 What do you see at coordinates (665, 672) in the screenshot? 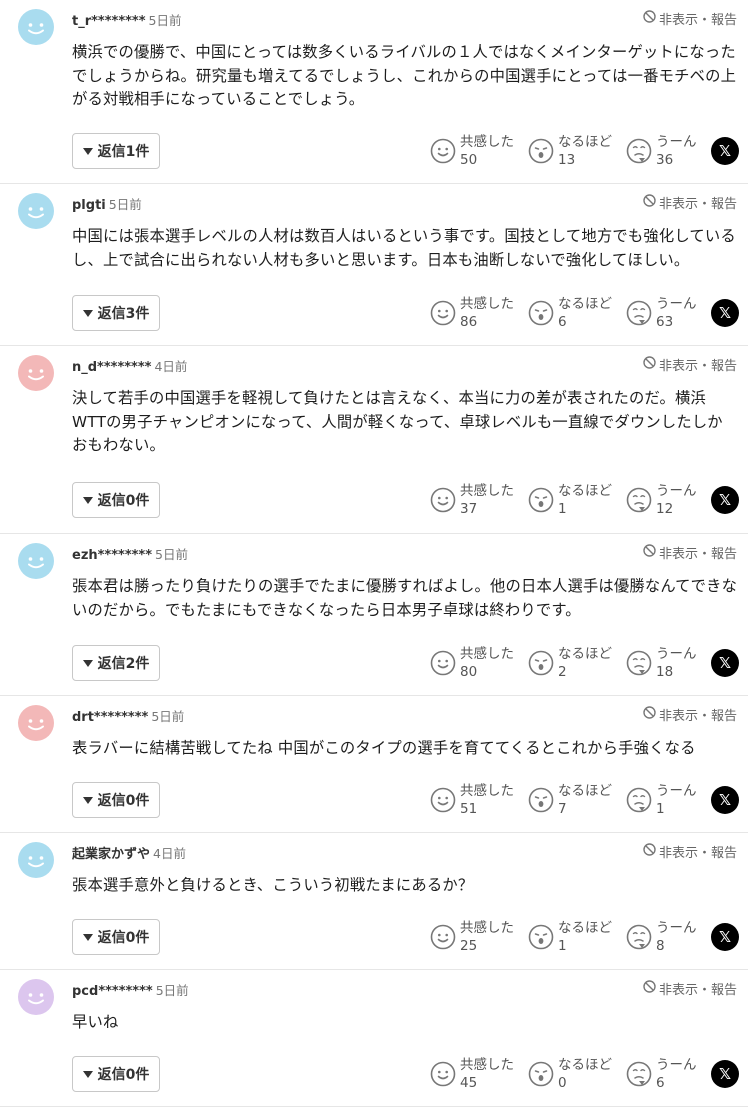
I see `uun-count: 18` at bounding box center [665, 672].